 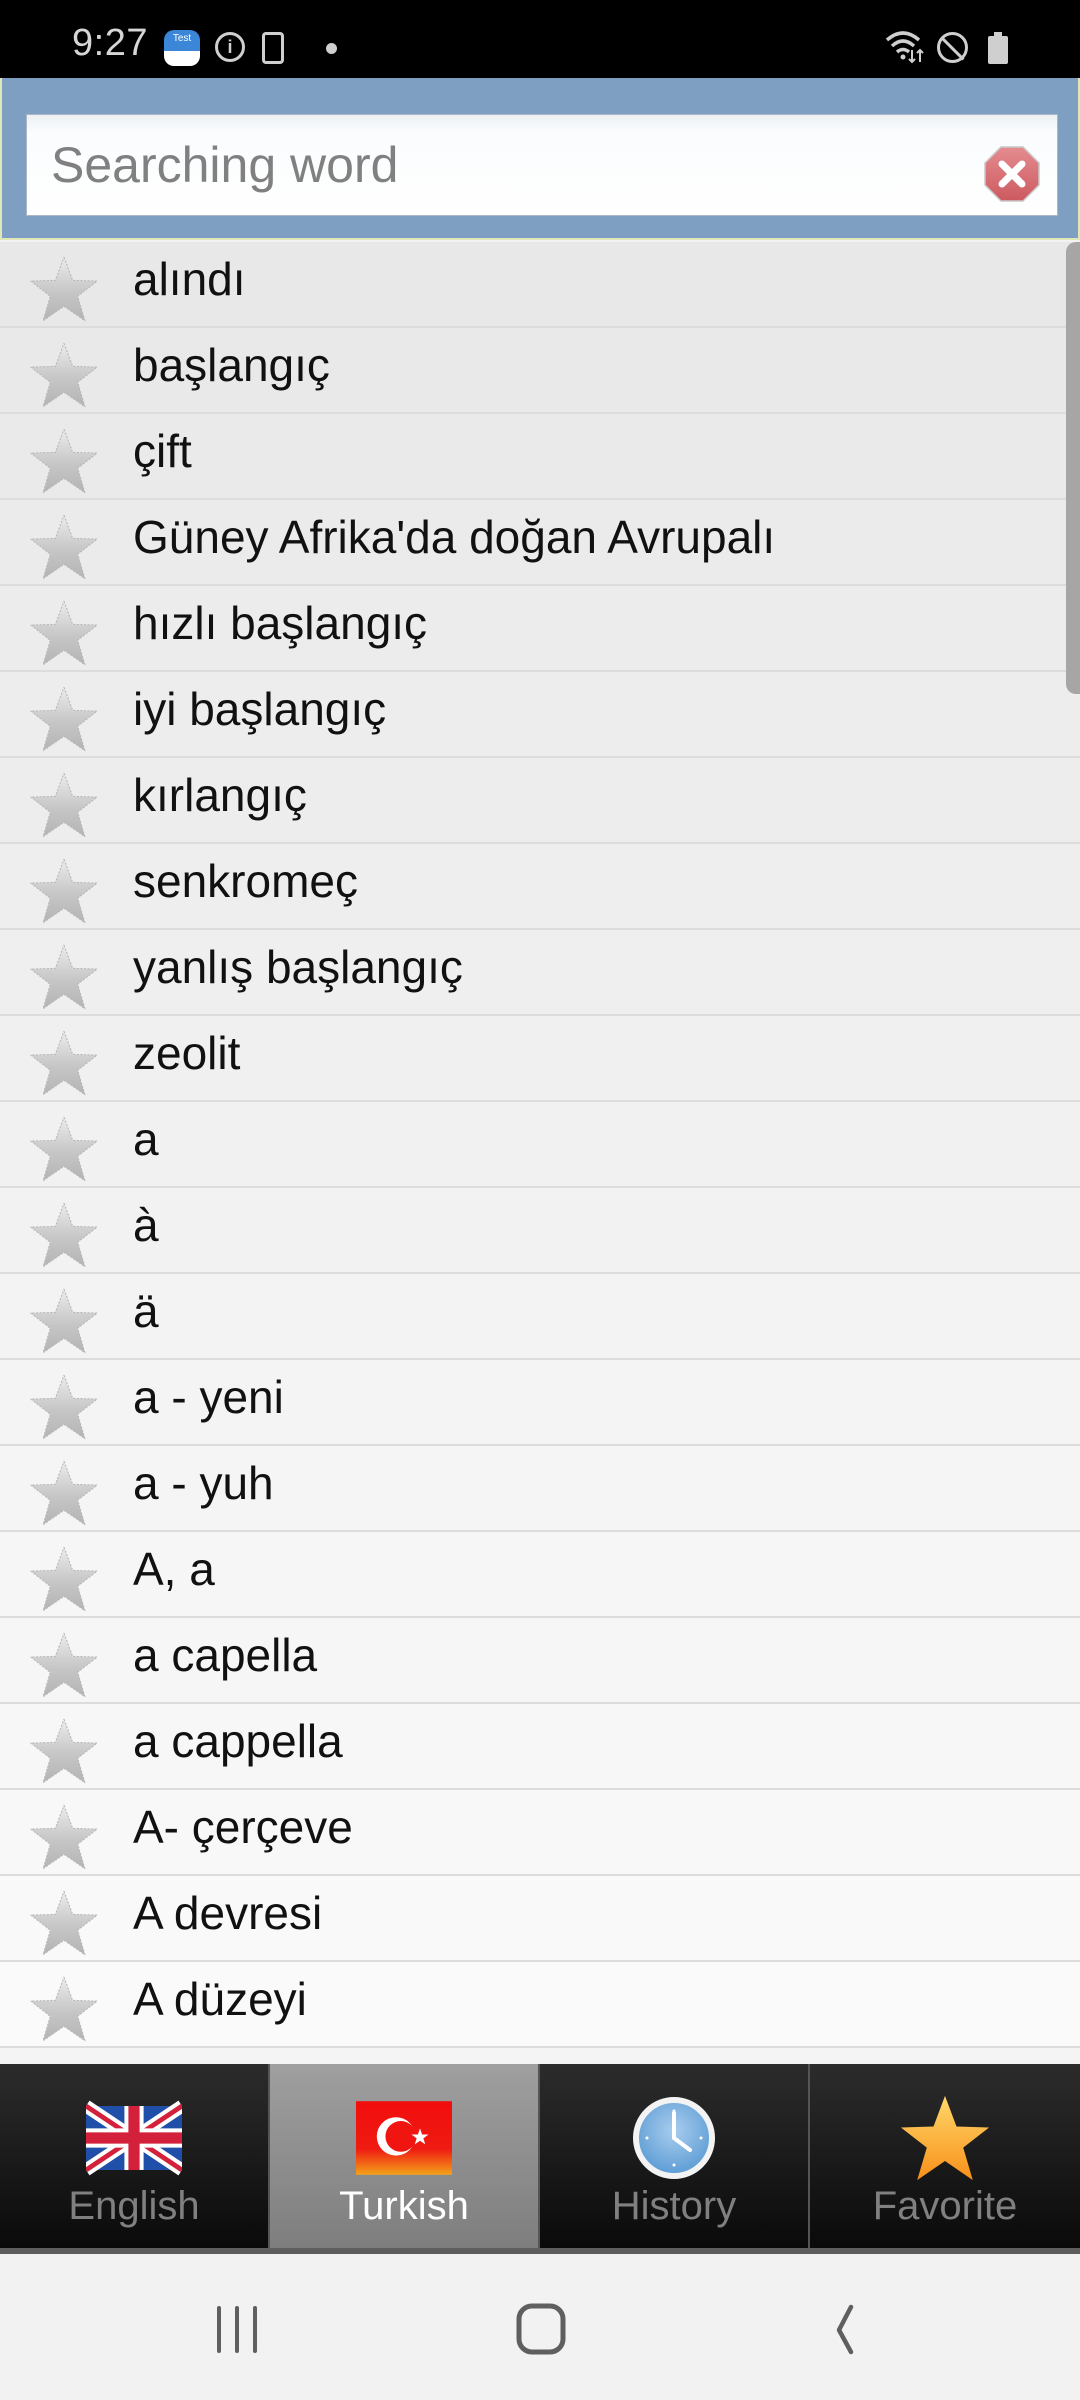 What do you see at coordinates (945, 2206) in the screenshot?
I see `tab-label: Favorite` at bounding box center [945, 2206].